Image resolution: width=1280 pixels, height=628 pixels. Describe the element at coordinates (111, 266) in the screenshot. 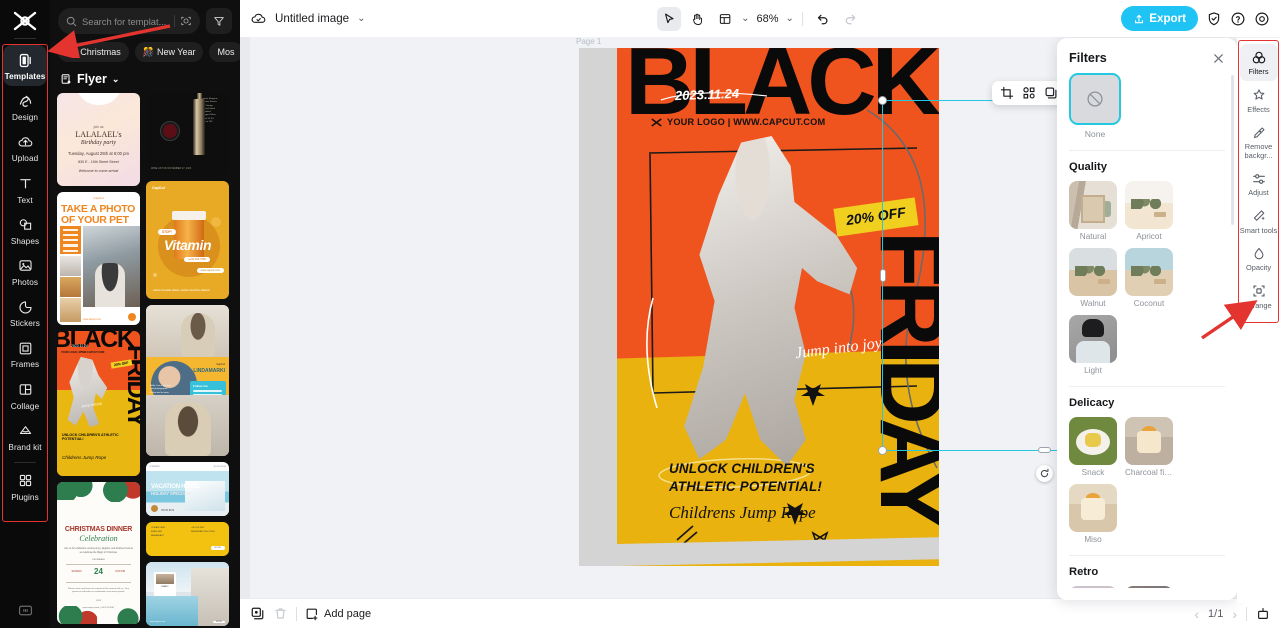

I see `template-art` at that location.